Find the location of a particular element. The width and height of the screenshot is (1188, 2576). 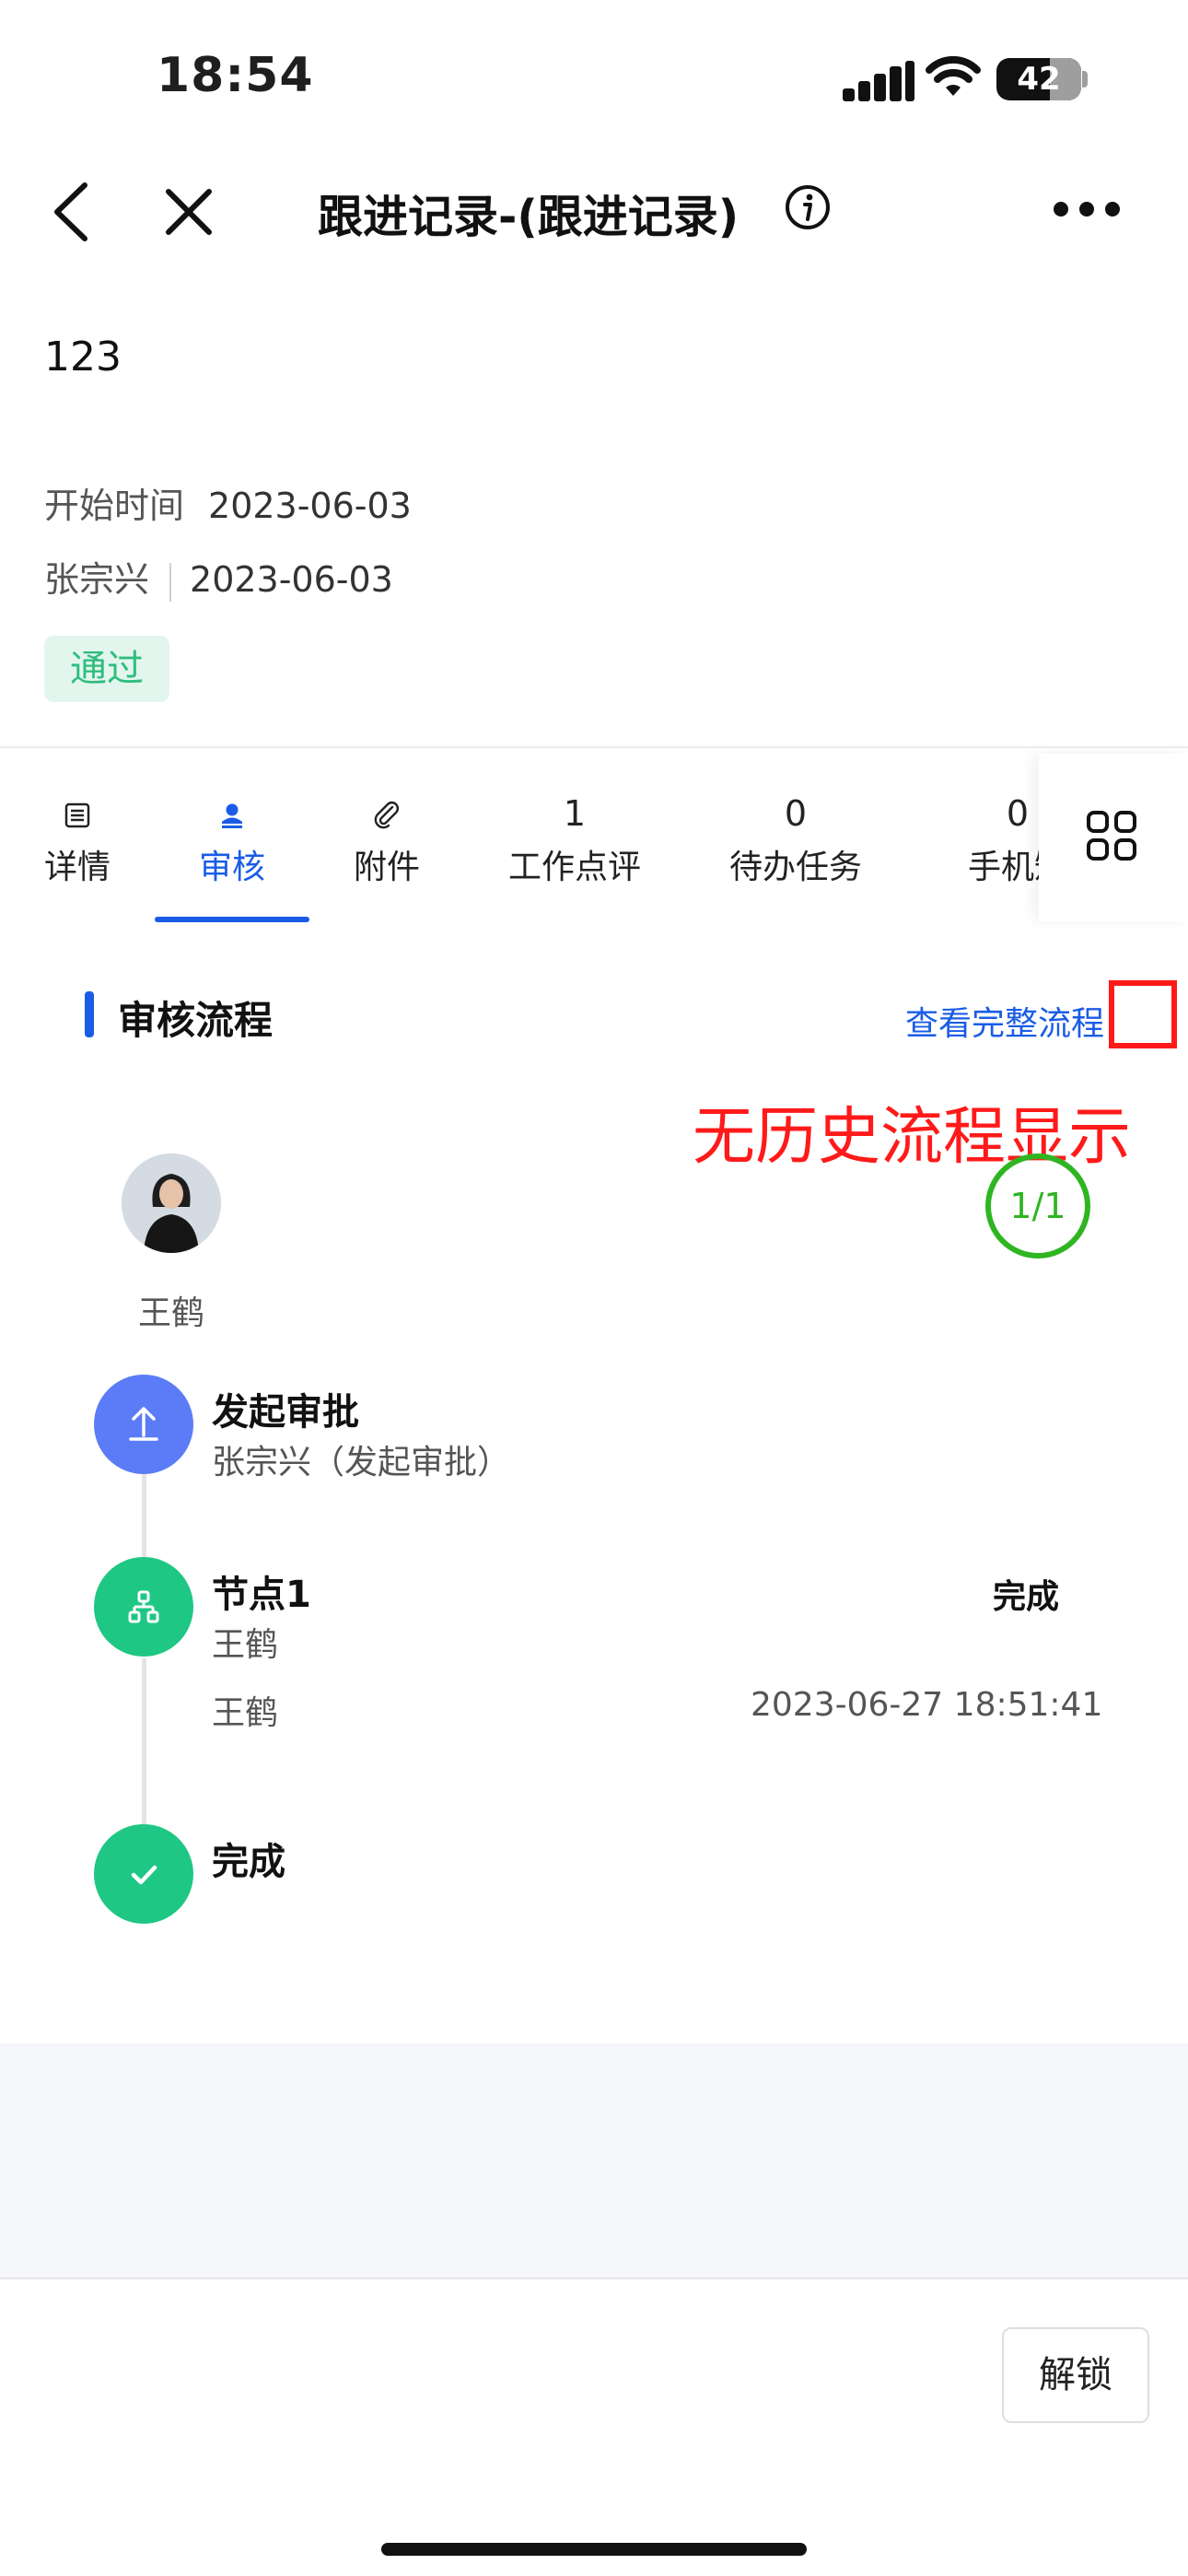

grid-icon is located at coordinates (1111, 836).